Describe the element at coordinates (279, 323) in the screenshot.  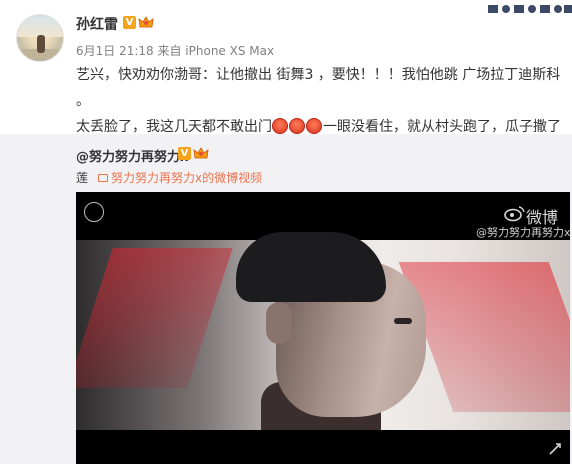
I see `video-person-ear` at that location.